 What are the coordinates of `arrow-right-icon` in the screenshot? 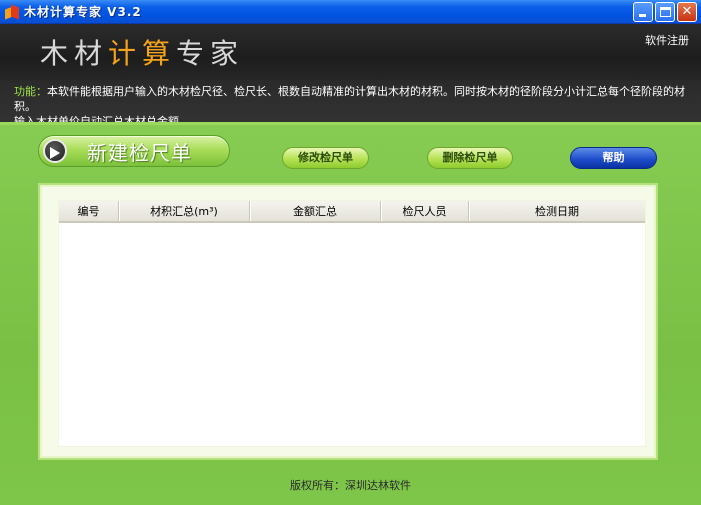 It's located at (55, 151).